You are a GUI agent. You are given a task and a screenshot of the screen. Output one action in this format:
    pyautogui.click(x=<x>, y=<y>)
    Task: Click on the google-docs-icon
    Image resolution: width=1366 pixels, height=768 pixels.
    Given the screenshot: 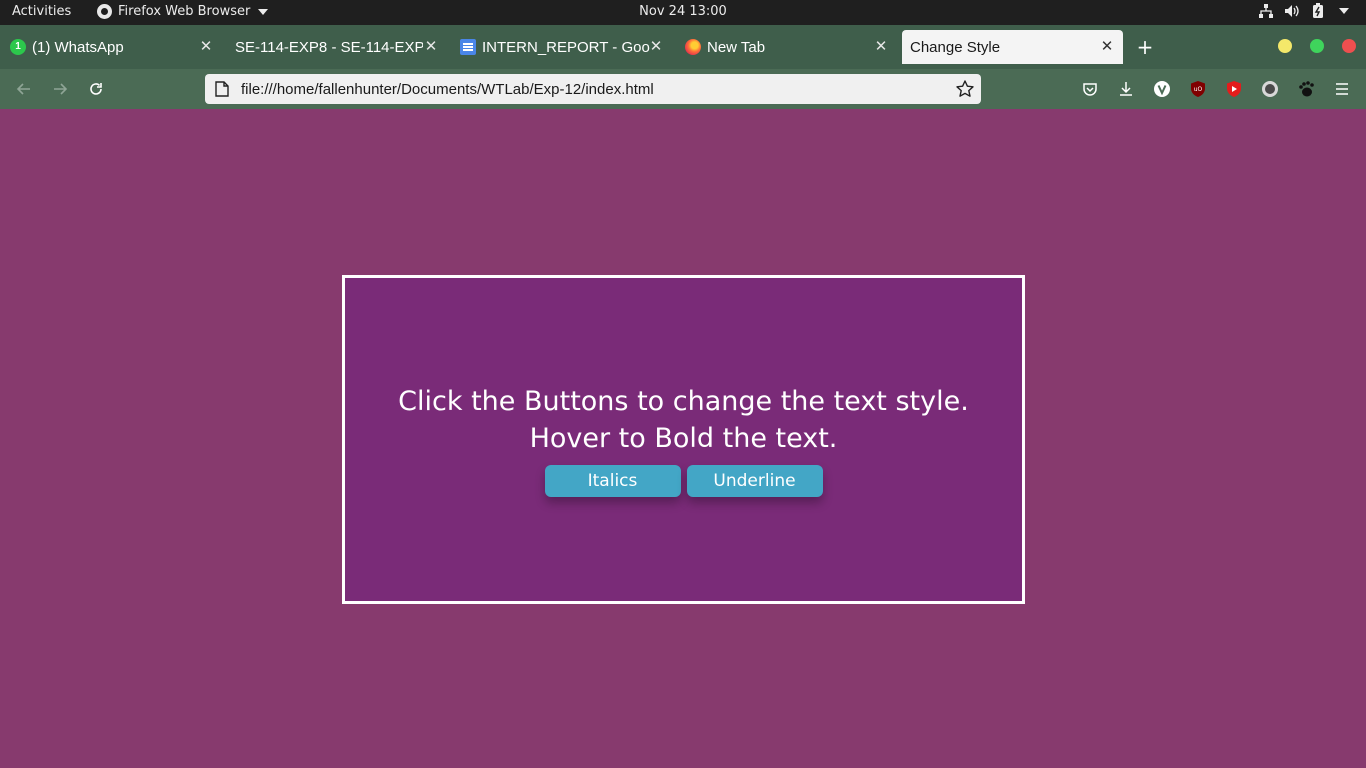 What is the action you would take?
    pyautogui.click(x=468, y=47)
    